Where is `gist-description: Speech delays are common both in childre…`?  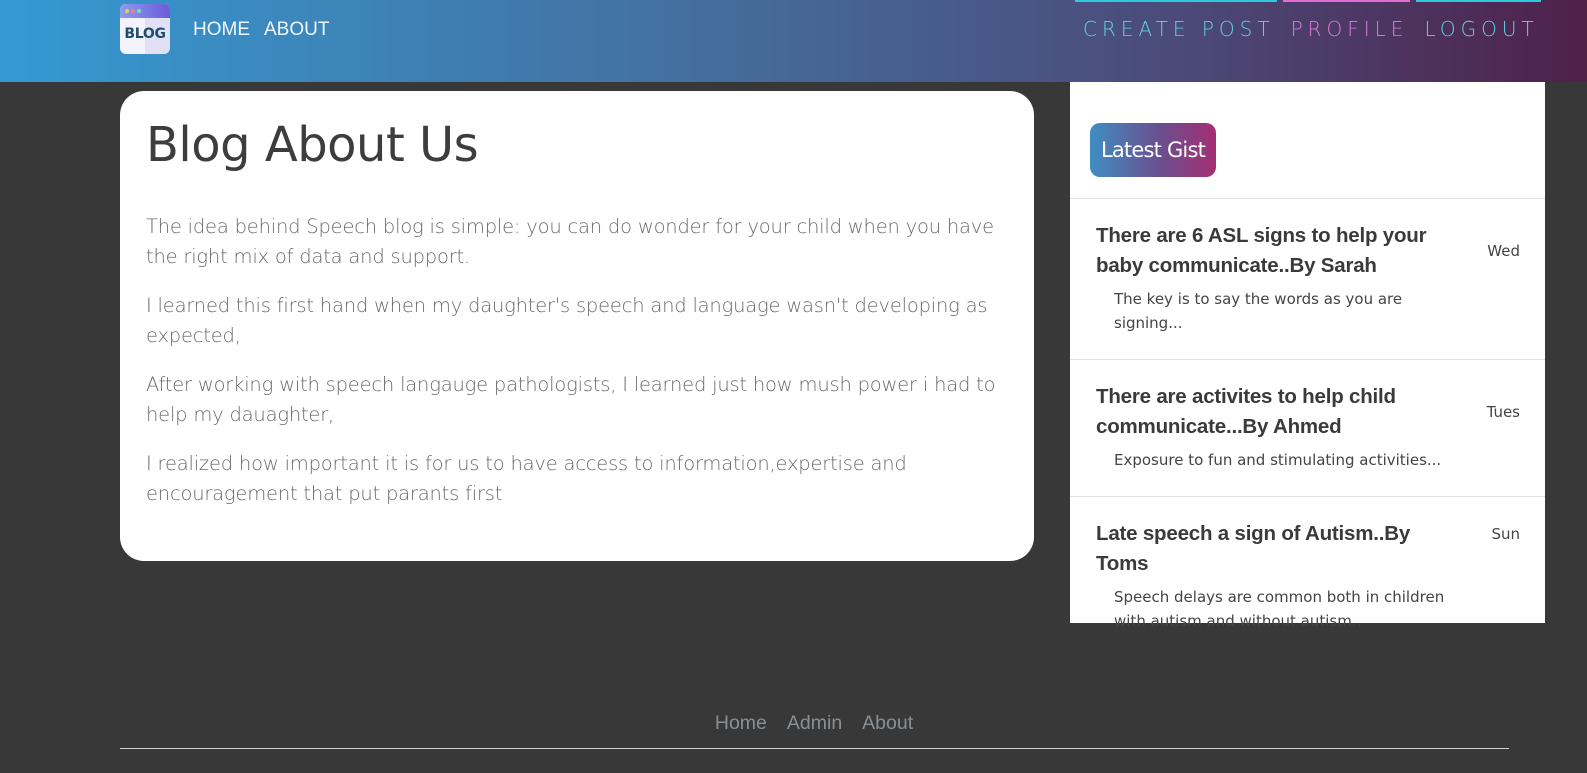 gist-description: Speech delays are common both in childre… is located at coordinates (1279, 609).